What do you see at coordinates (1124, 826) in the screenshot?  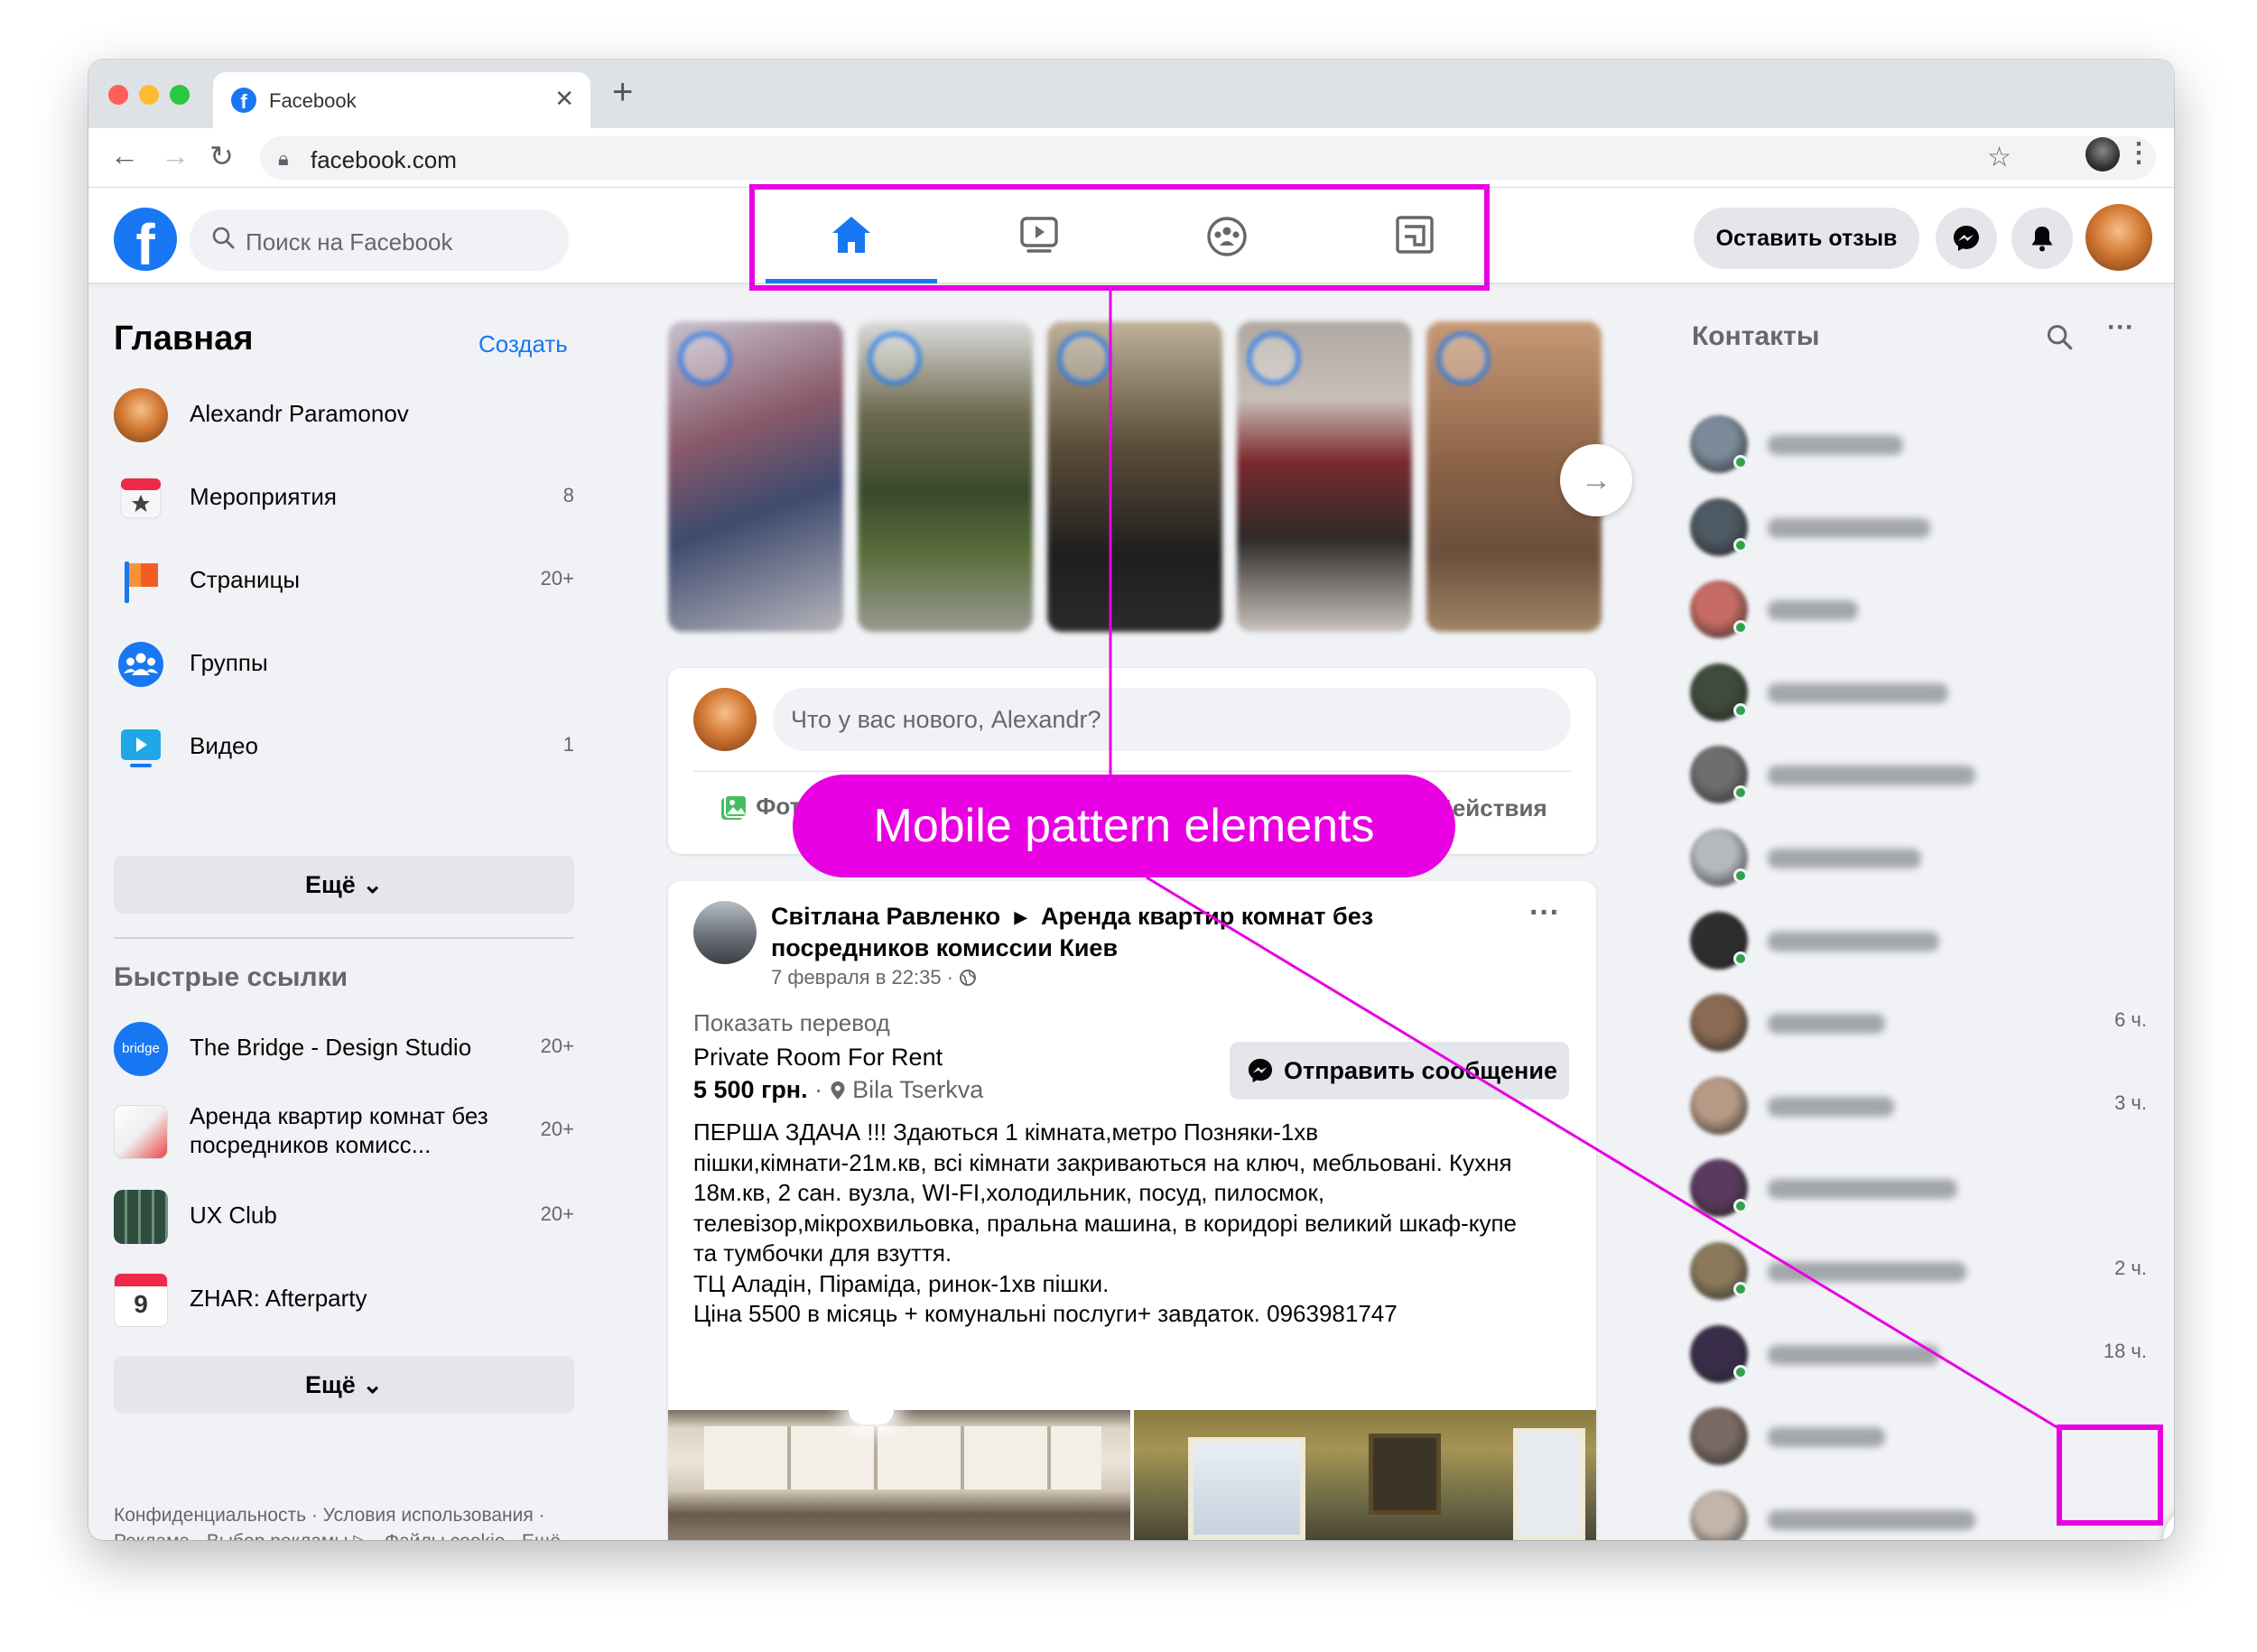 I see `annotation-label: Mobile pattern elements` at bounding box center [1124, 826].